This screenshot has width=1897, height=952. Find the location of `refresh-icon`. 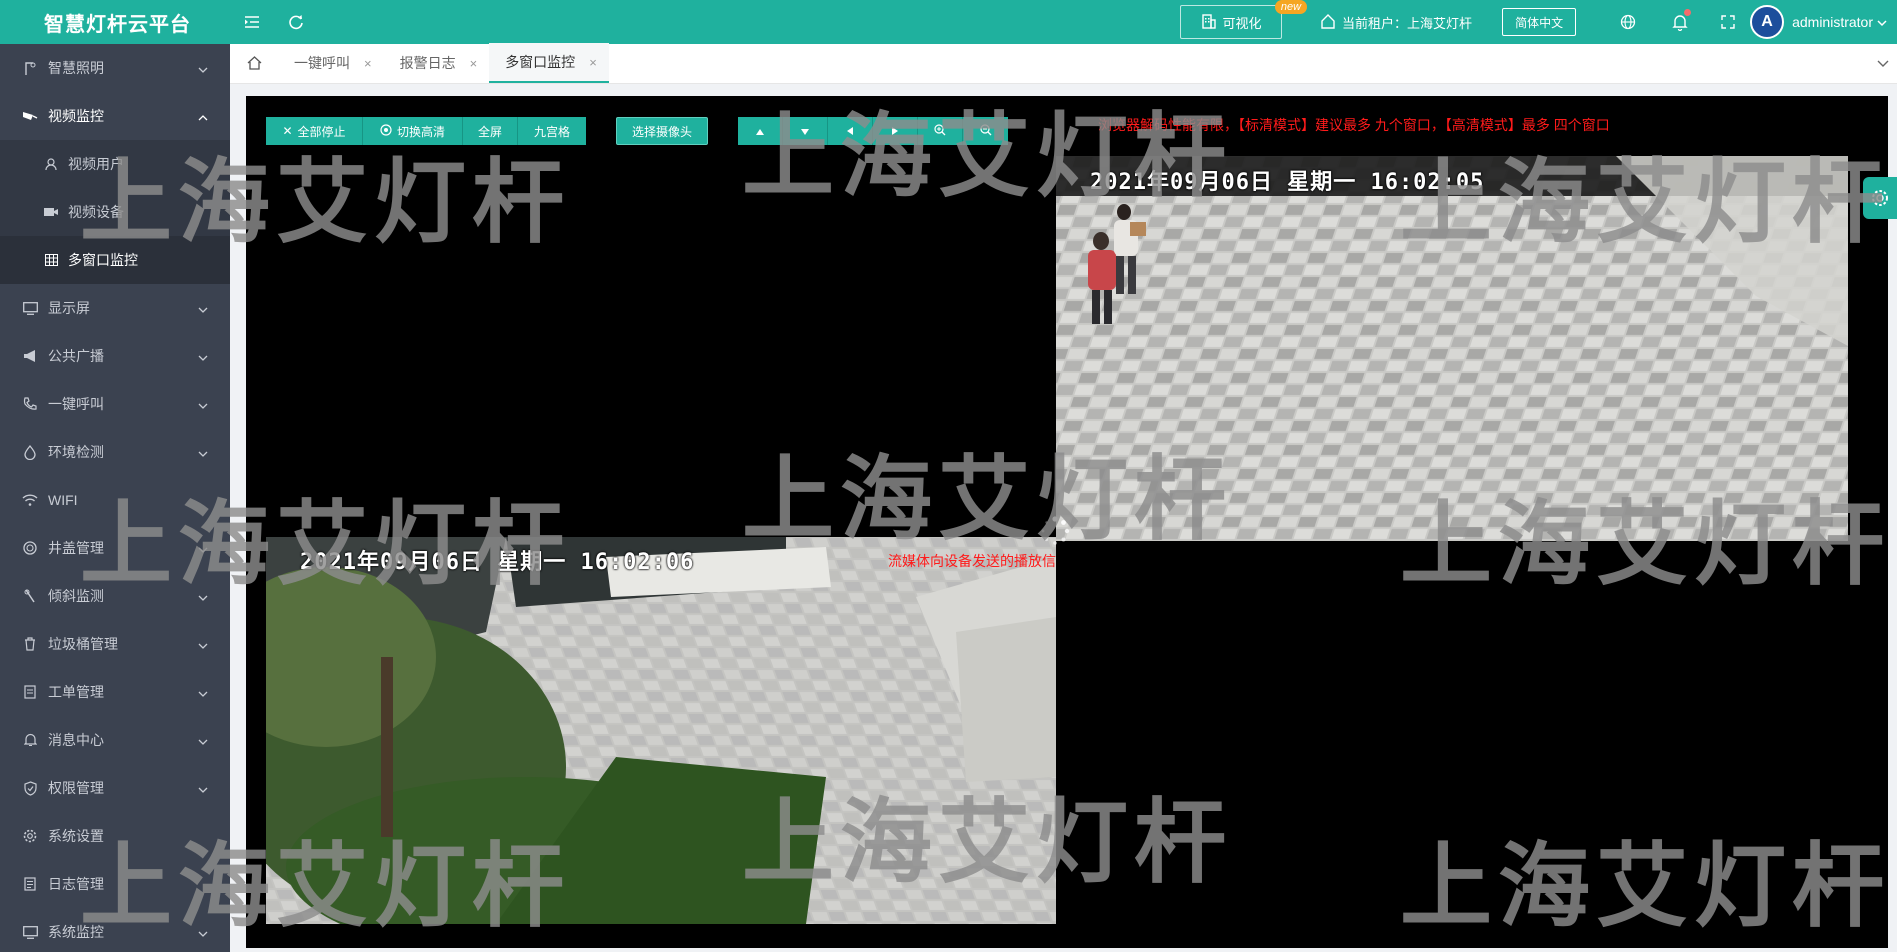

refresh-icon is located at coordinates (296, 22).